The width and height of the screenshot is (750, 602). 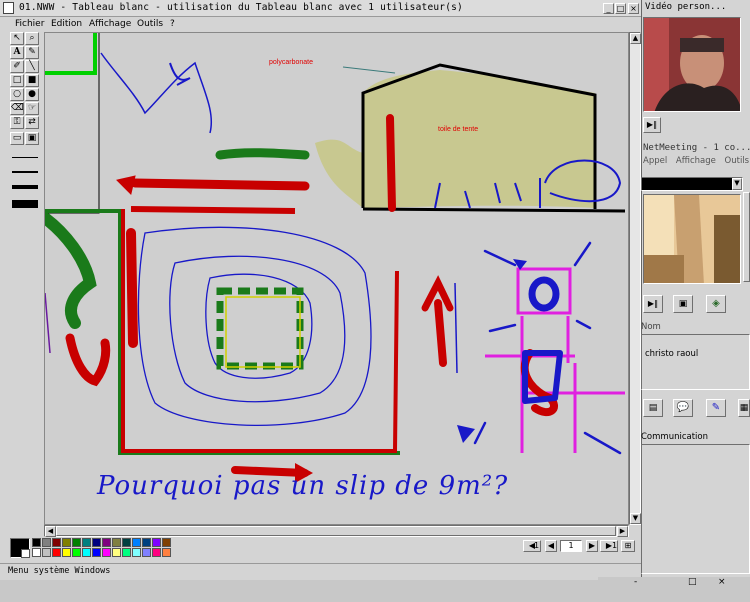 What do you see at coordinates (110, 24) in the screenshot?
I see `menu-affichage: Affichage` at bounding box center [110, 24].